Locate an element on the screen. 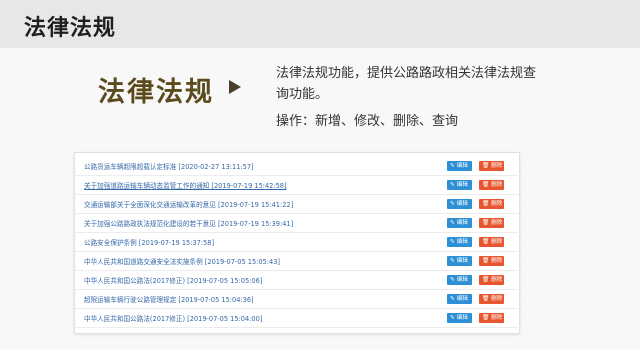  feature-operations: 操作：新增、修改、删除、查询 is located at coordinates (367, 121).